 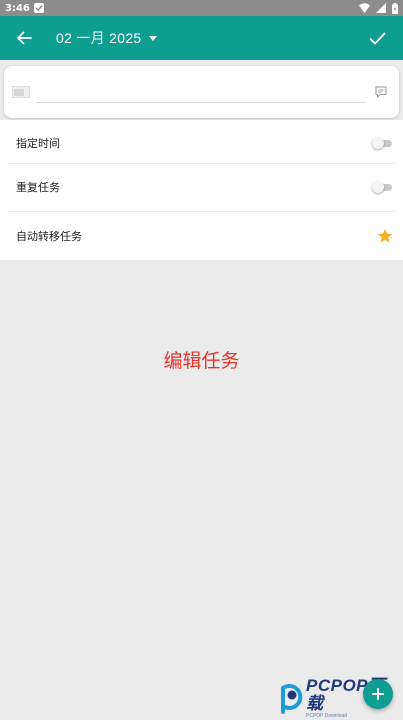 I want to click on settings-item-repeat-task: 重复任务, so click(x=201, y=187).